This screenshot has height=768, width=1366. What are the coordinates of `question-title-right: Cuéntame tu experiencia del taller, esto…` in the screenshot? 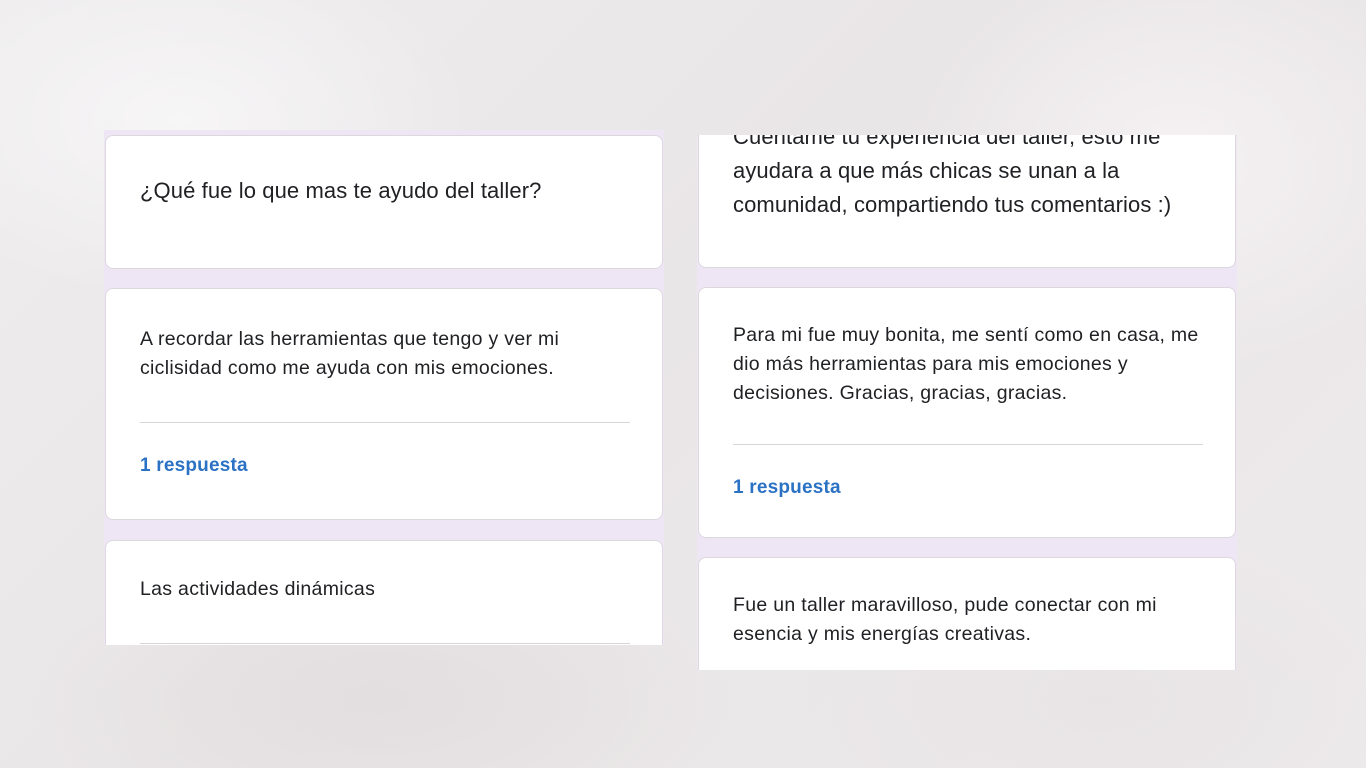 It's located at (952, 176).